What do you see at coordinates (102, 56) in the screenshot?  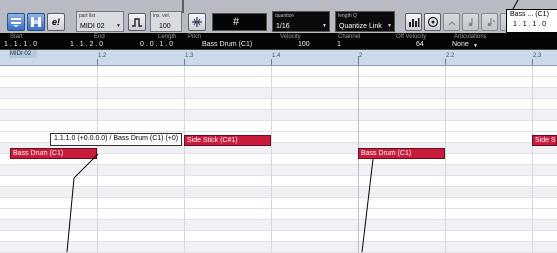 I see `ruler-marker: 1.2` at bounding box center [102, 56].